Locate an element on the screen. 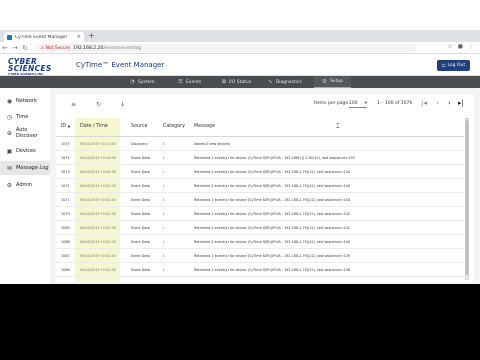 The image size is (480, 360). back-icon: ← is located at coordinates (5, 48).